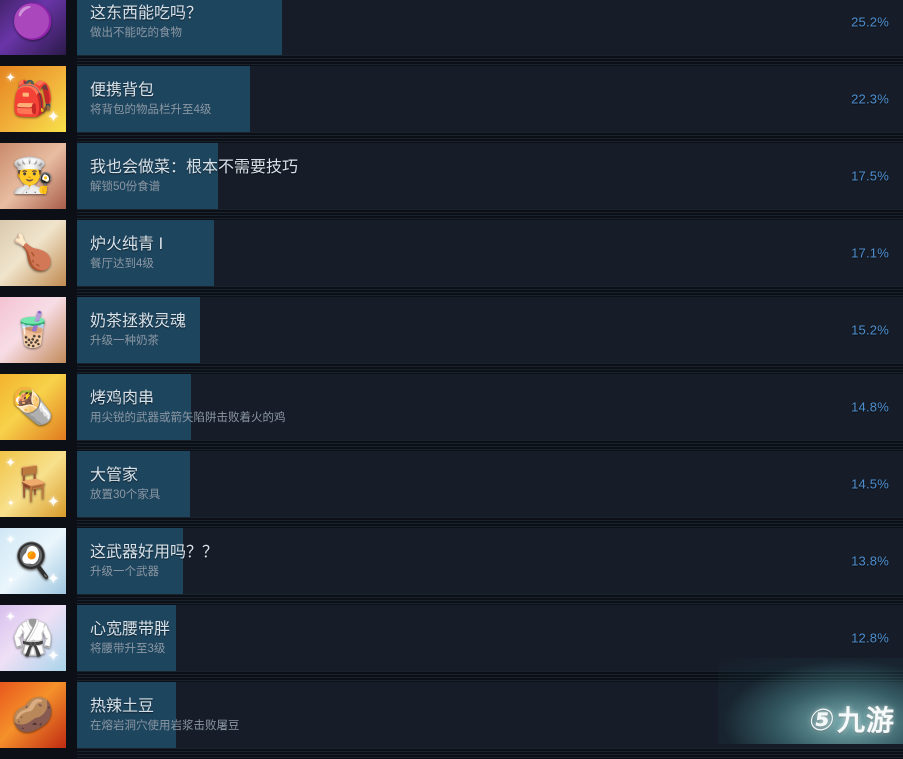  What do you see at coordinates (154, 552) in the screenshot?
I see `achievement-name: 这武器好用吗？？` at bounding box center [154, 552].